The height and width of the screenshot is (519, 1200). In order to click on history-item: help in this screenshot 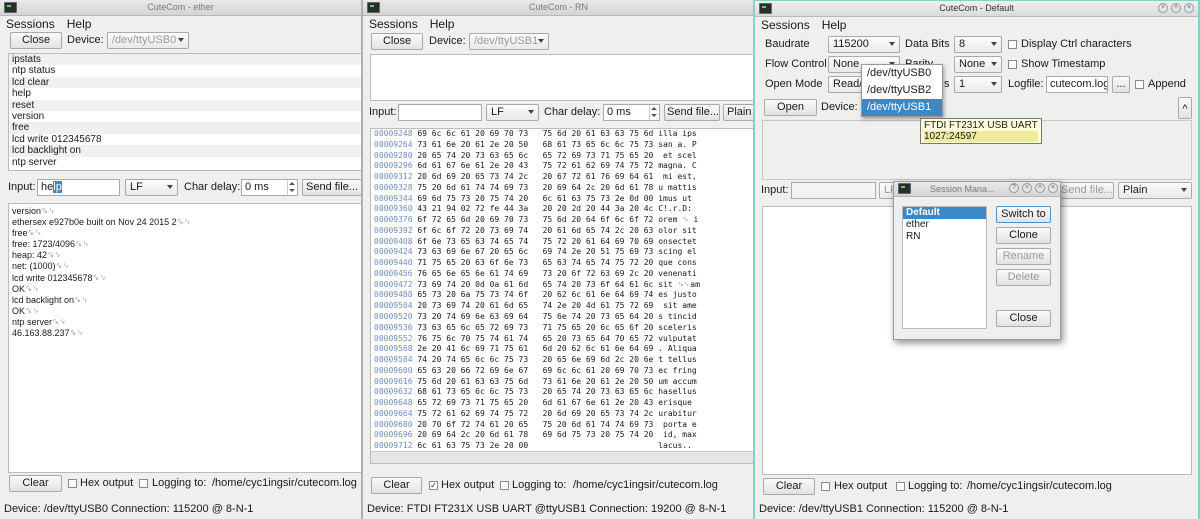, I will do `click(185, 93)`.